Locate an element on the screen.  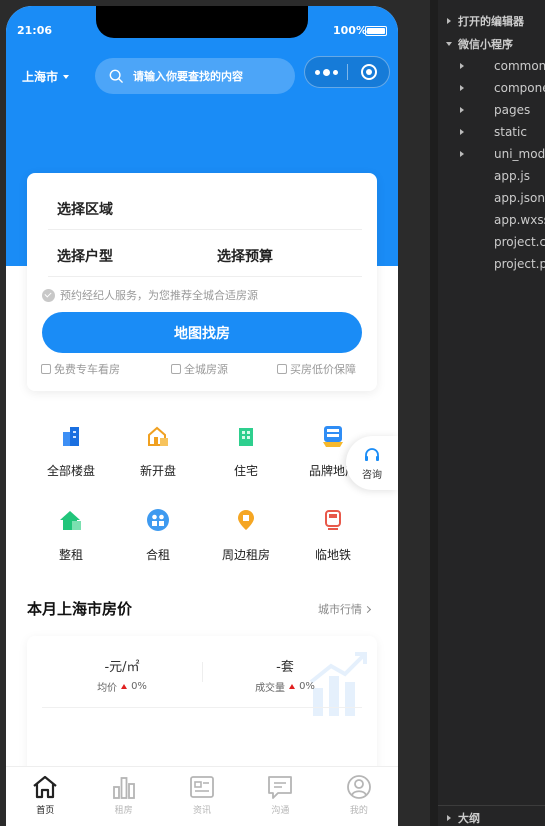
outline-section: 大纲 is located at coordinates (491, 817).